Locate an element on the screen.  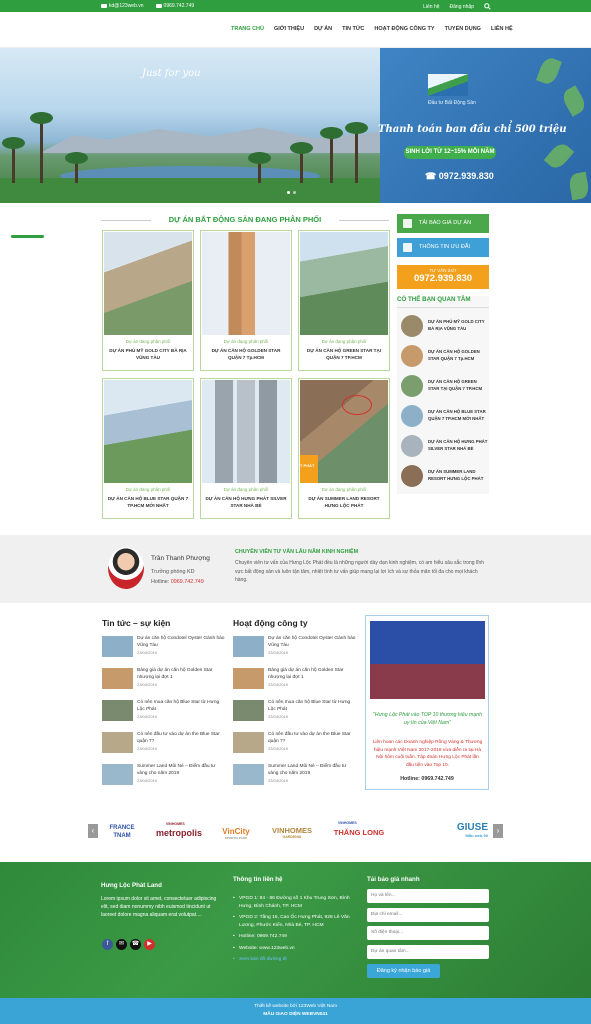
nav-careers: TUYỂN DỤNG is located at coordinates (463, 29).